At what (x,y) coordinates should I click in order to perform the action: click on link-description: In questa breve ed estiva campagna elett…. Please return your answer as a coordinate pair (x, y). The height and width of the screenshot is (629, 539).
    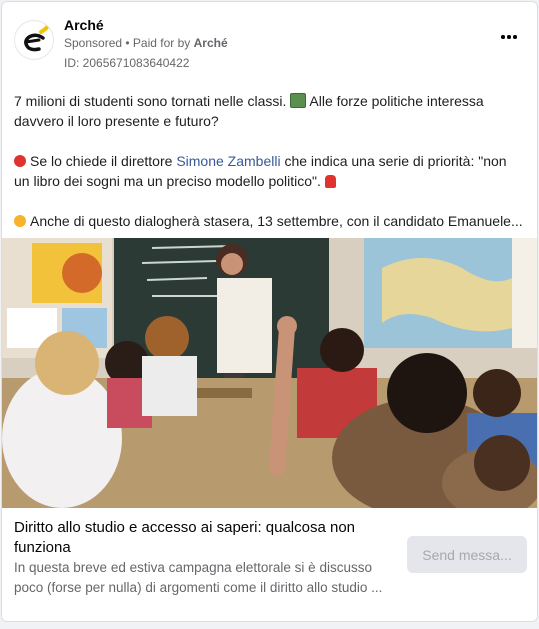
    Looking at the image, I should click on (198, 577).